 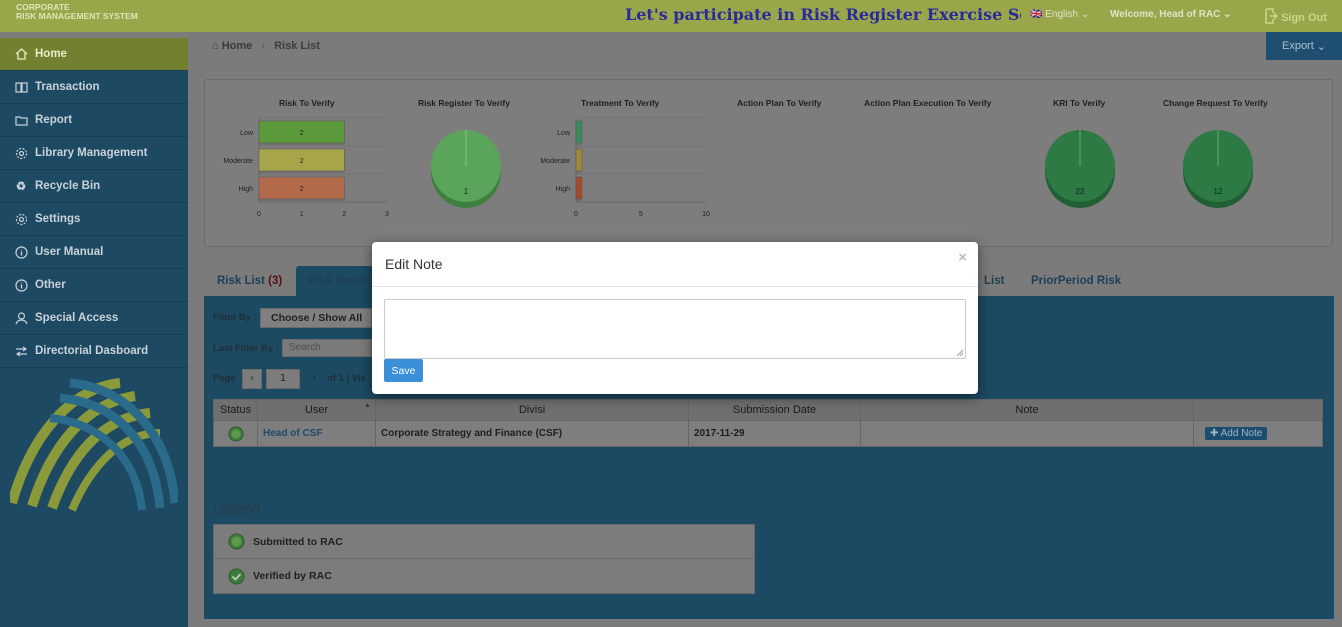 I want to click on legend-label: Verified by RAC, so click(x=292, y=576).